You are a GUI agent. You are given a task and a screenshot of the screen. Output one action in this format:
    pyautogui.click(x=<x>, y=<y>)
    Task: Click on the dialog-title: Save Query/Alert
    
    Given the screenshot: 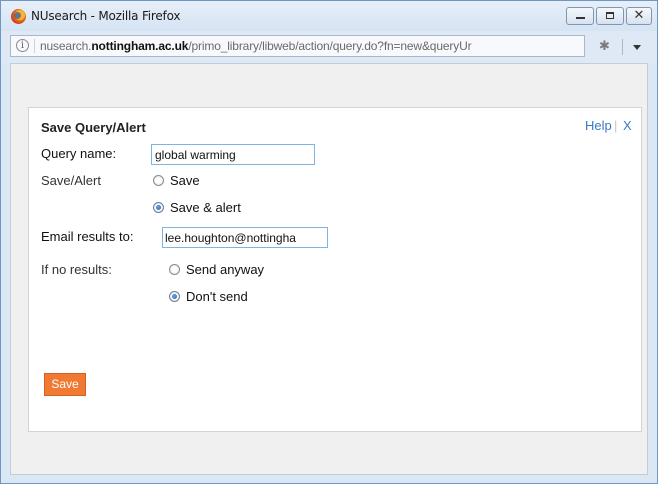 What is the action you would take?
    pyautogui.click(x=93, y=127)
    